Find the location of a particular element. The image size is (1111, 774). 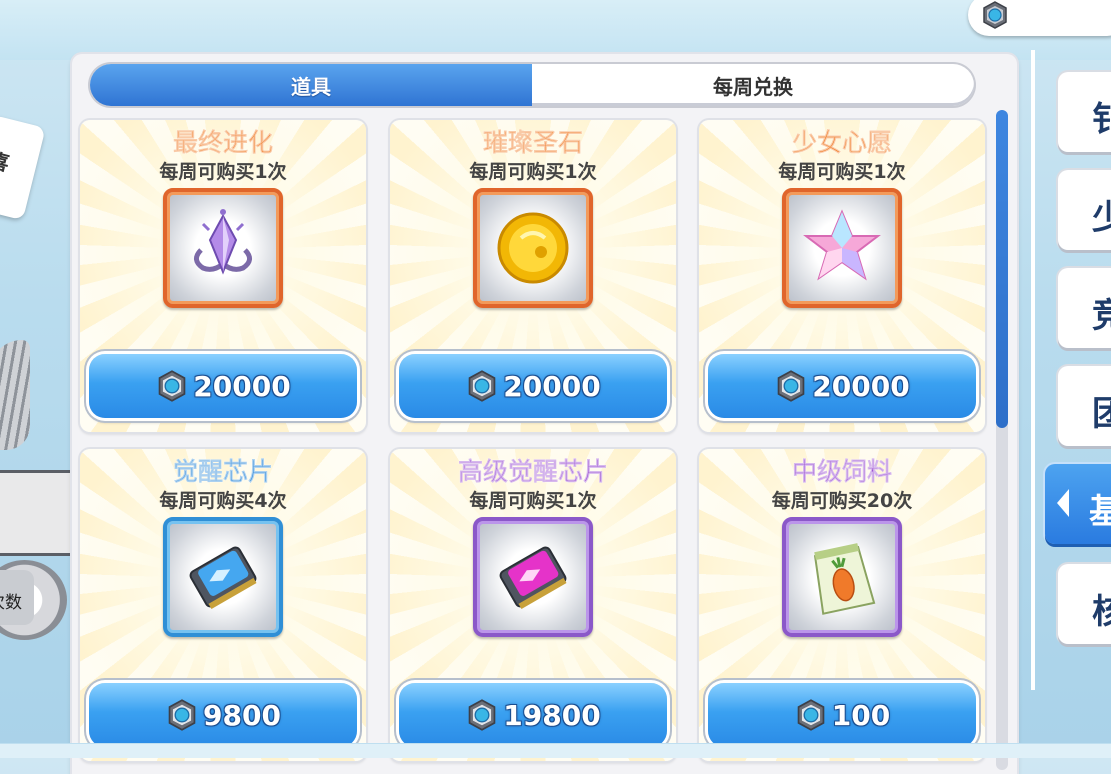

background-machine: 次数 is located at coordinates (38, 485).